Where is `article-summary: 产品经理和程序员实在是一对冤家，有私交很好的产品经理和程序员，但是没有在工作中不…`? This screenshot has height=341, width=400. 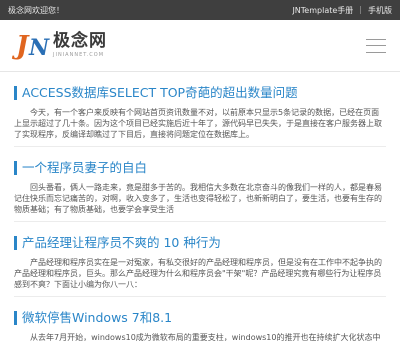 article-summary: 产品经理和程序员实在是一对冤家，有私交很好的产品经理和程序员，但是没有在工作中不… is located at coordinates (198, 273).